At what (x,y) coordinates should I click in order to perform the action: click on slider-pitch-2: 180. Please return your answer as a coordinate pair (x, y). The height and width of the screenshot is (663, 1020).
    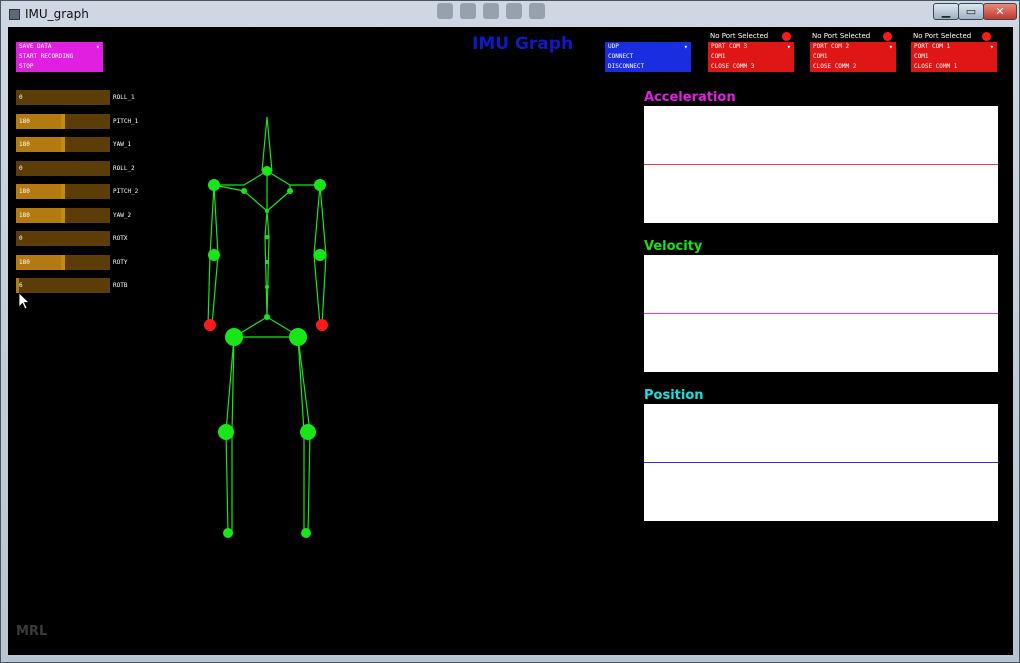
    Looking at the image, I should click on (63, 191).